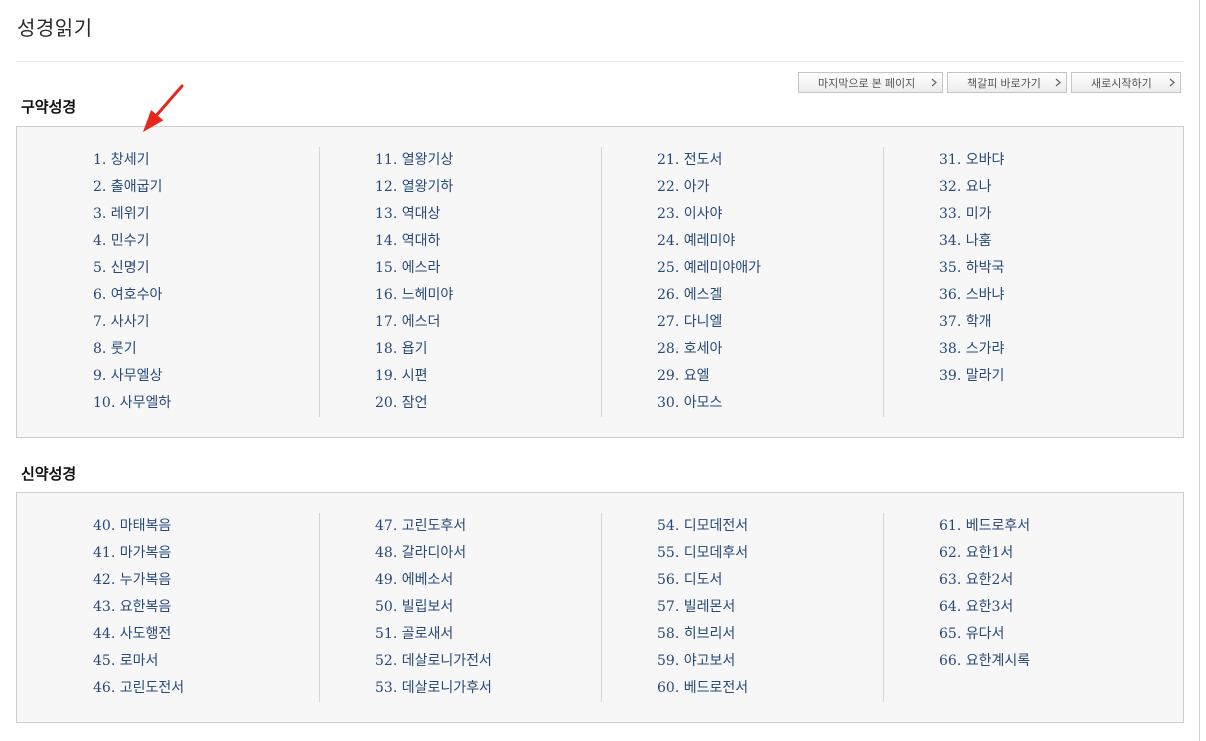  I want to click on book-link: 18. 욥기, so click(488, 349).